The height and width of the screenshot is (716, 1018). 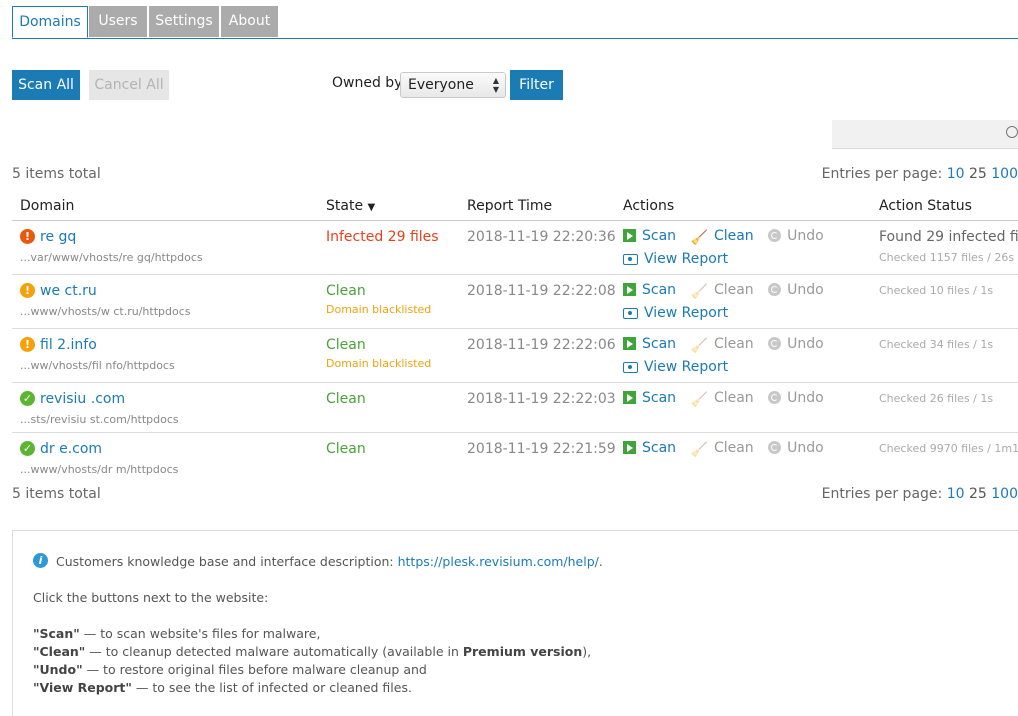 What do you see at coordinates (936, 398) in the screenshot?
I see `action-status-detail: Checked 26 files / 1s` at bounding box center [936, 398].